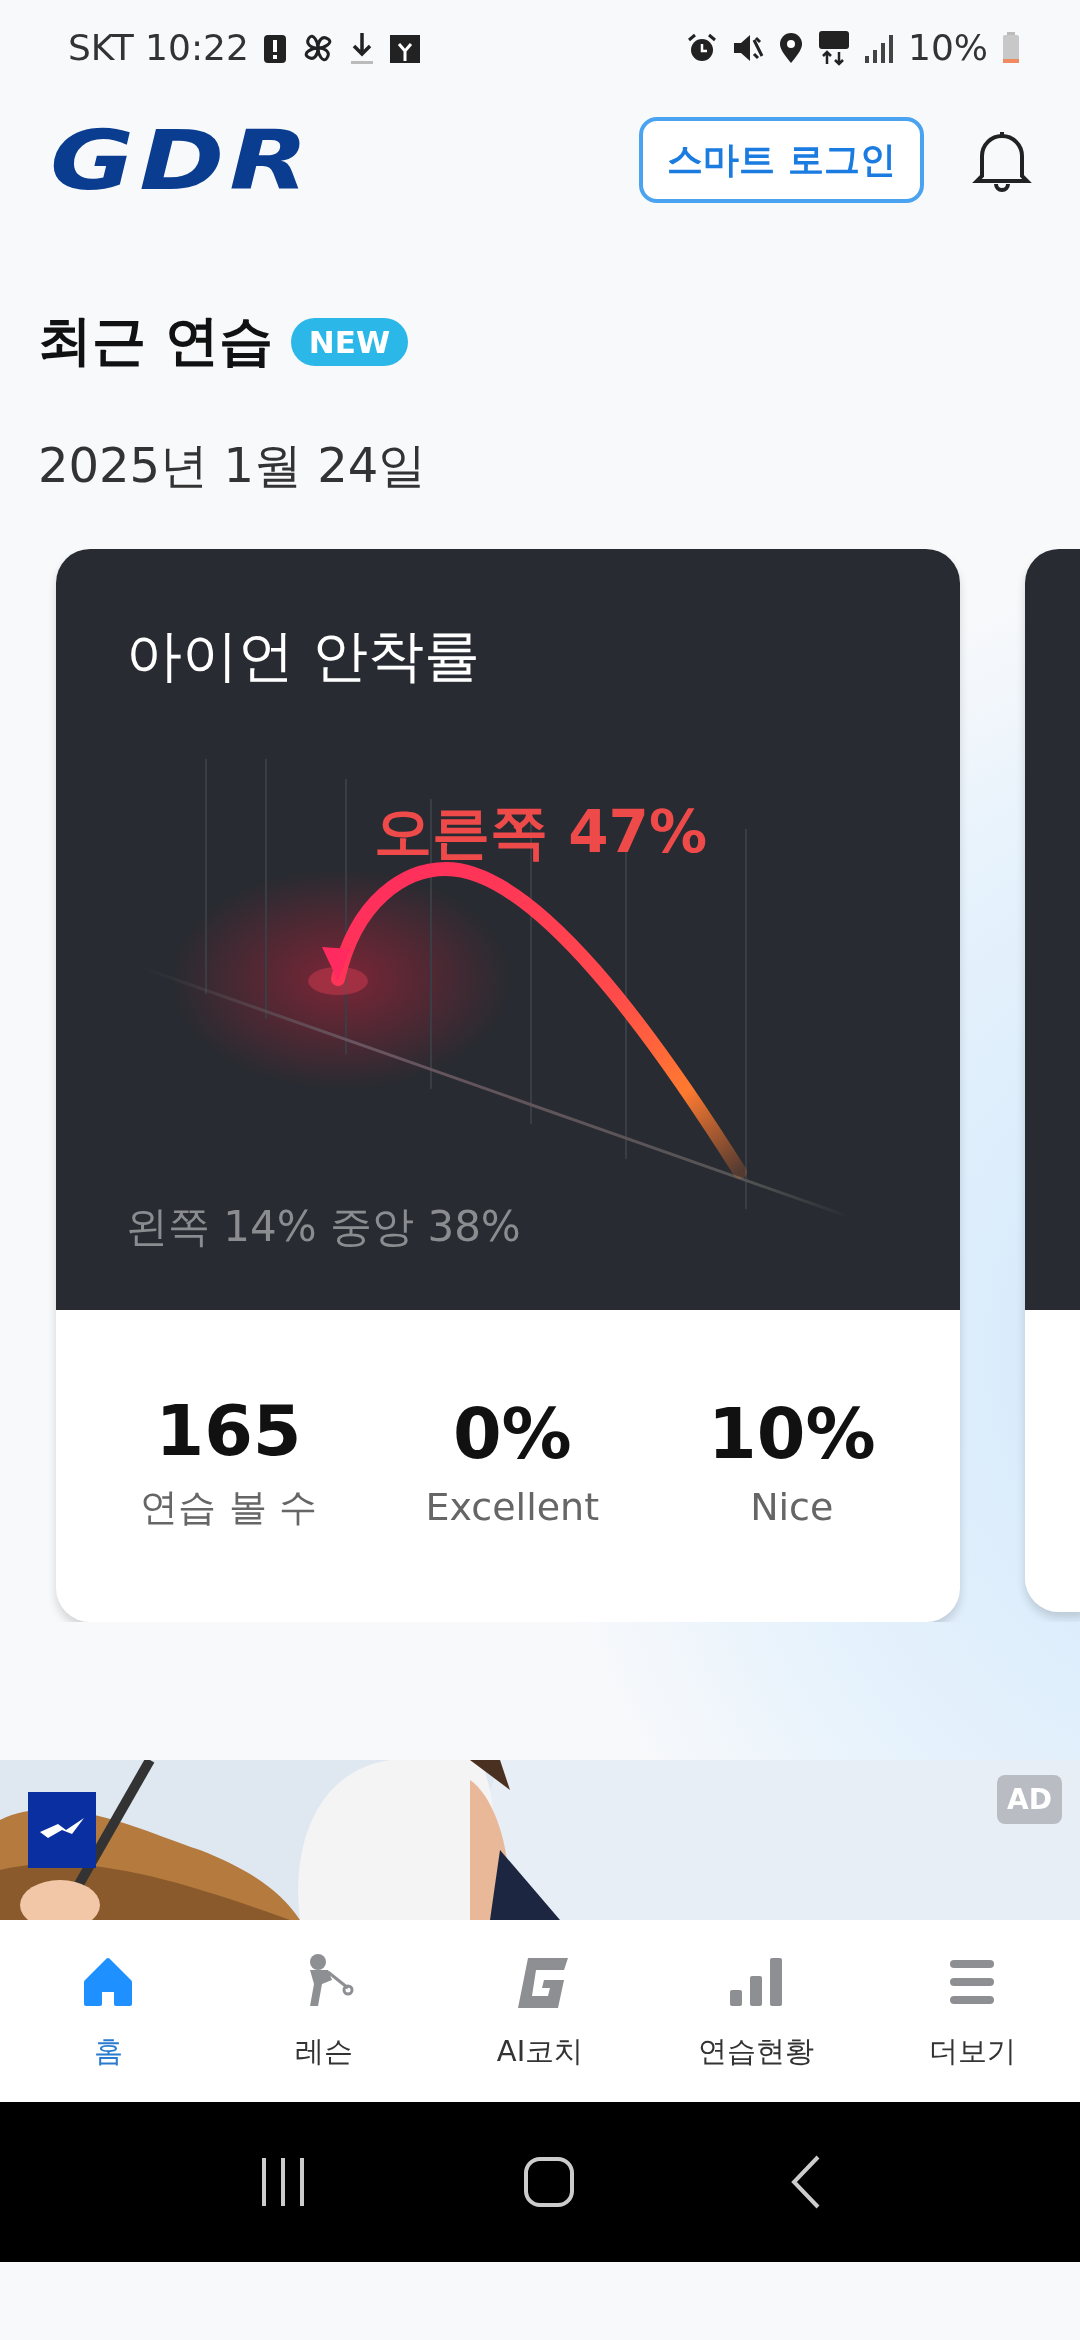 Image resolution: width=1080 pixels, height=2340 pixels. What do you see at coordinates (512, 1507) in the screenshot?
I see `stat-label: Excellent` at bounding box center [512, 1507].